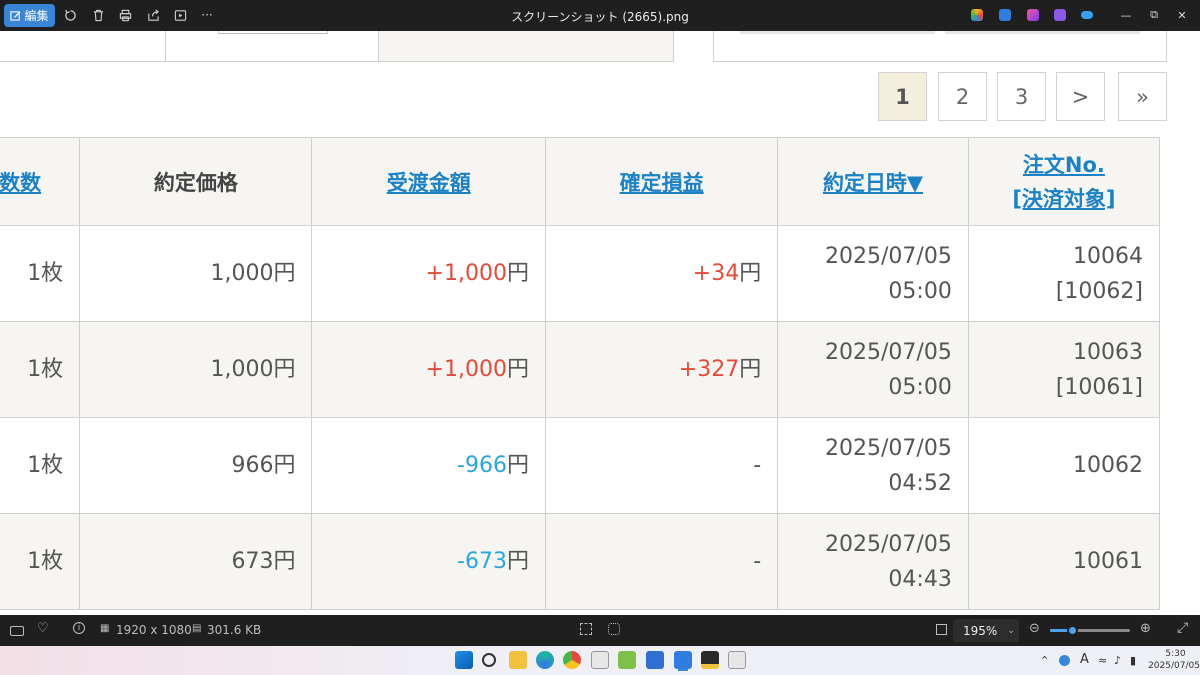 This screenshot has width=1200, height=675. I want to click on delivery-amount: -966, so click(482, 465).